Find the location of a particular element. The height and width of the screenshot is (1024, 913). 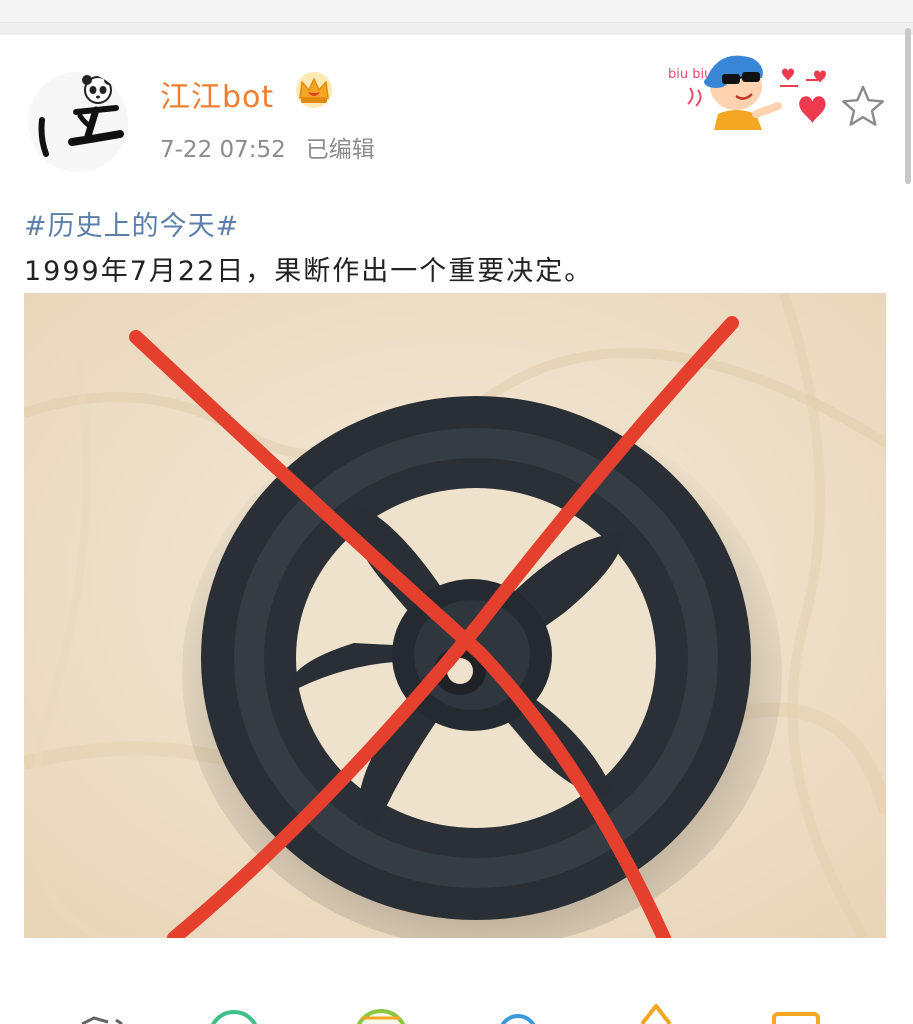

action-bar is located at coordinates (456, 1012).